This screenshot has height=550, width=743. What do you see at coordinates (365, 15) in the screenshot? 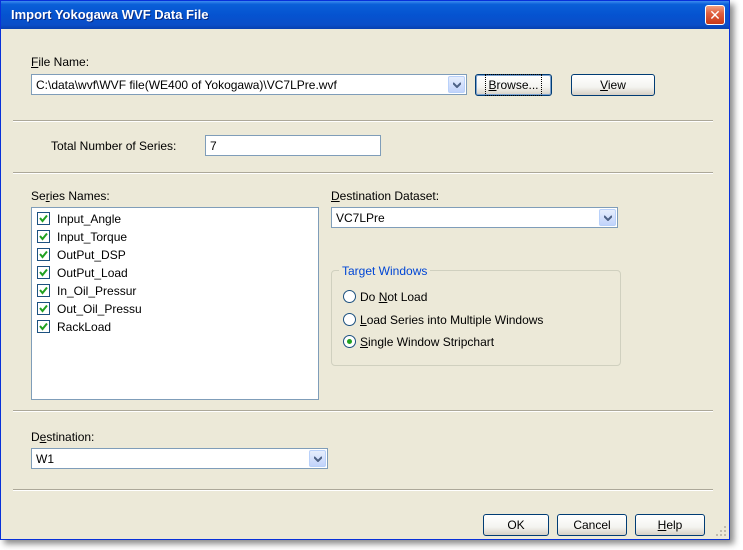
I see `title-bar: Import Yokogawa WVF Data File ✕` at bounding box center [365, 15].